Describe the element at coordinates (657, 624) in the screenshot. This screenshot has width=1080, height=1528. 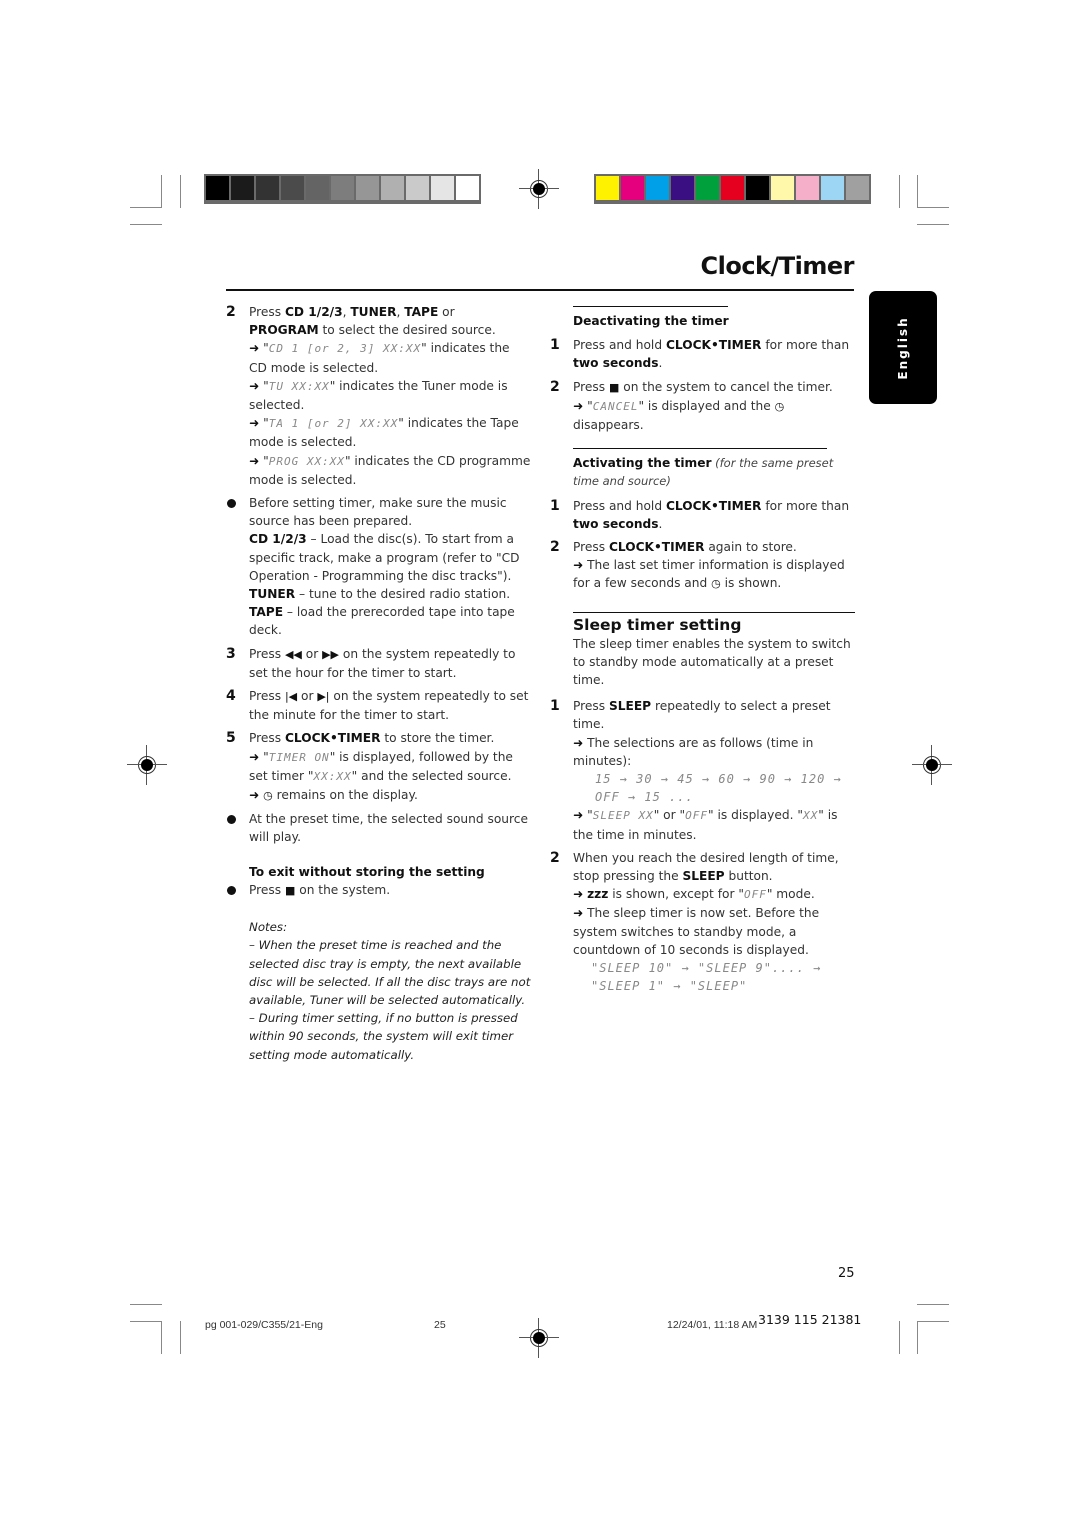
I see `sleep-section-title: Sleep timer setting` at that location.